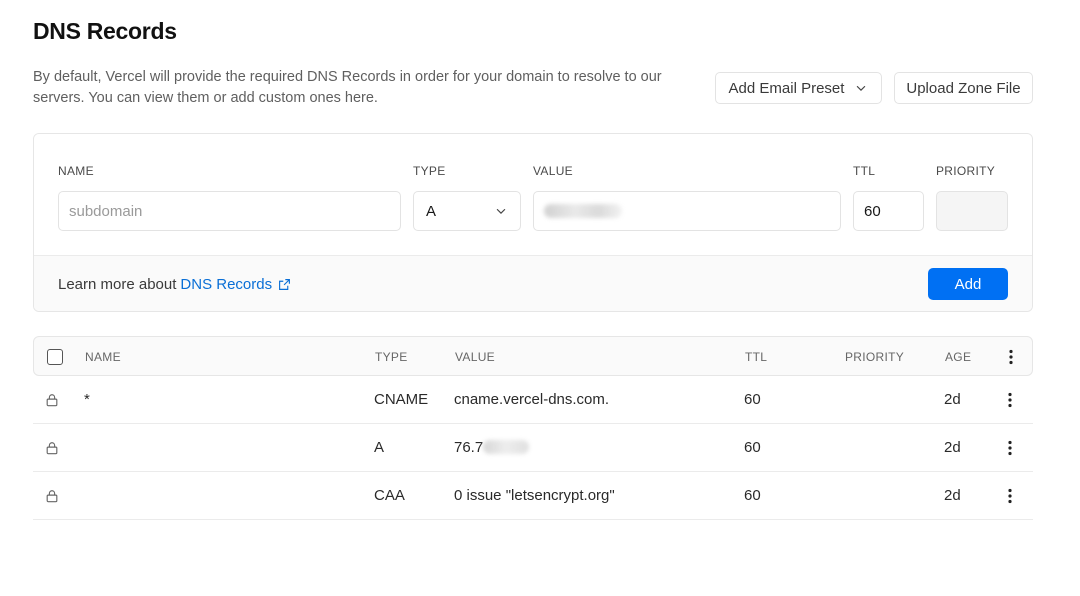 Image resolution: width=1080 pixels, height=596 pixels. Describe the element at coordinates (533, 283) in the screenshot. I see `form-footer: Learn more about DNS Records Add` at that location.